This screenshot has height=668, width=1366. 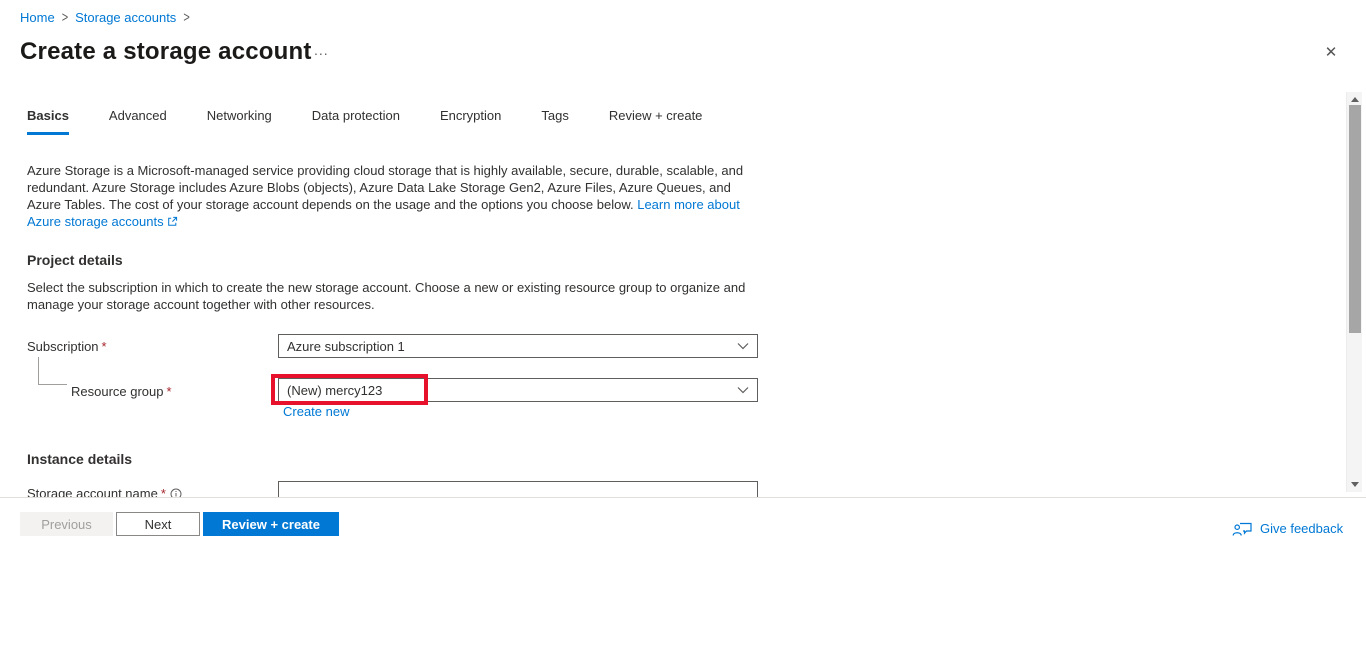 What do you see at coordinates (335, 390) in the screenshot?
I see `resource-group-value: (New) mercy123` at bounding box center [335, 390].